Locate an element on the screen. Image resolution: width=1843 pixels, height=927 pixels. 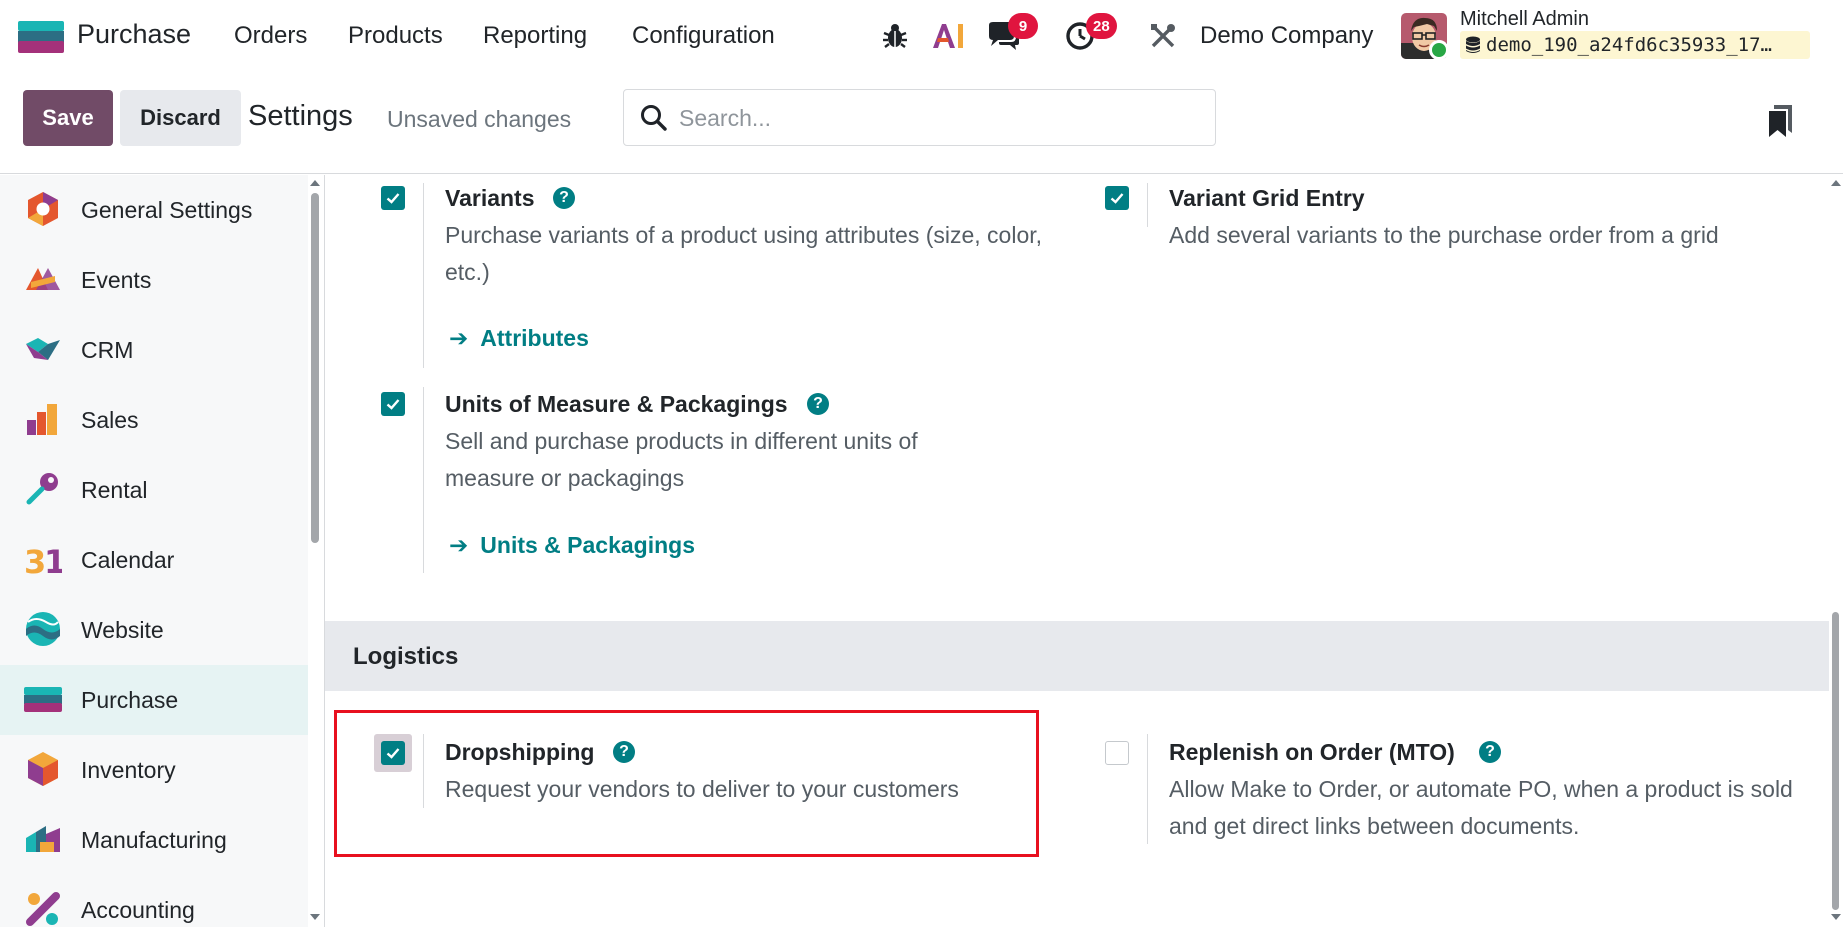
user-name: Mitchell Admin is located at coordinates (1524, 19).